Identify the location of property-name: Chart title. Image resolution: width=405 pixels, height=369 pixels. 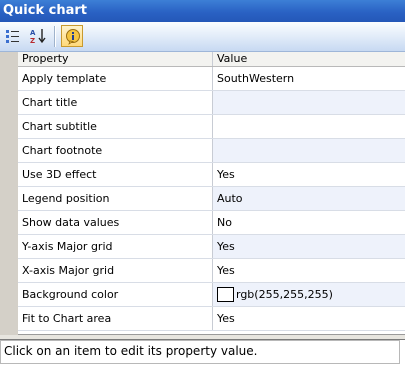
(115, 102).